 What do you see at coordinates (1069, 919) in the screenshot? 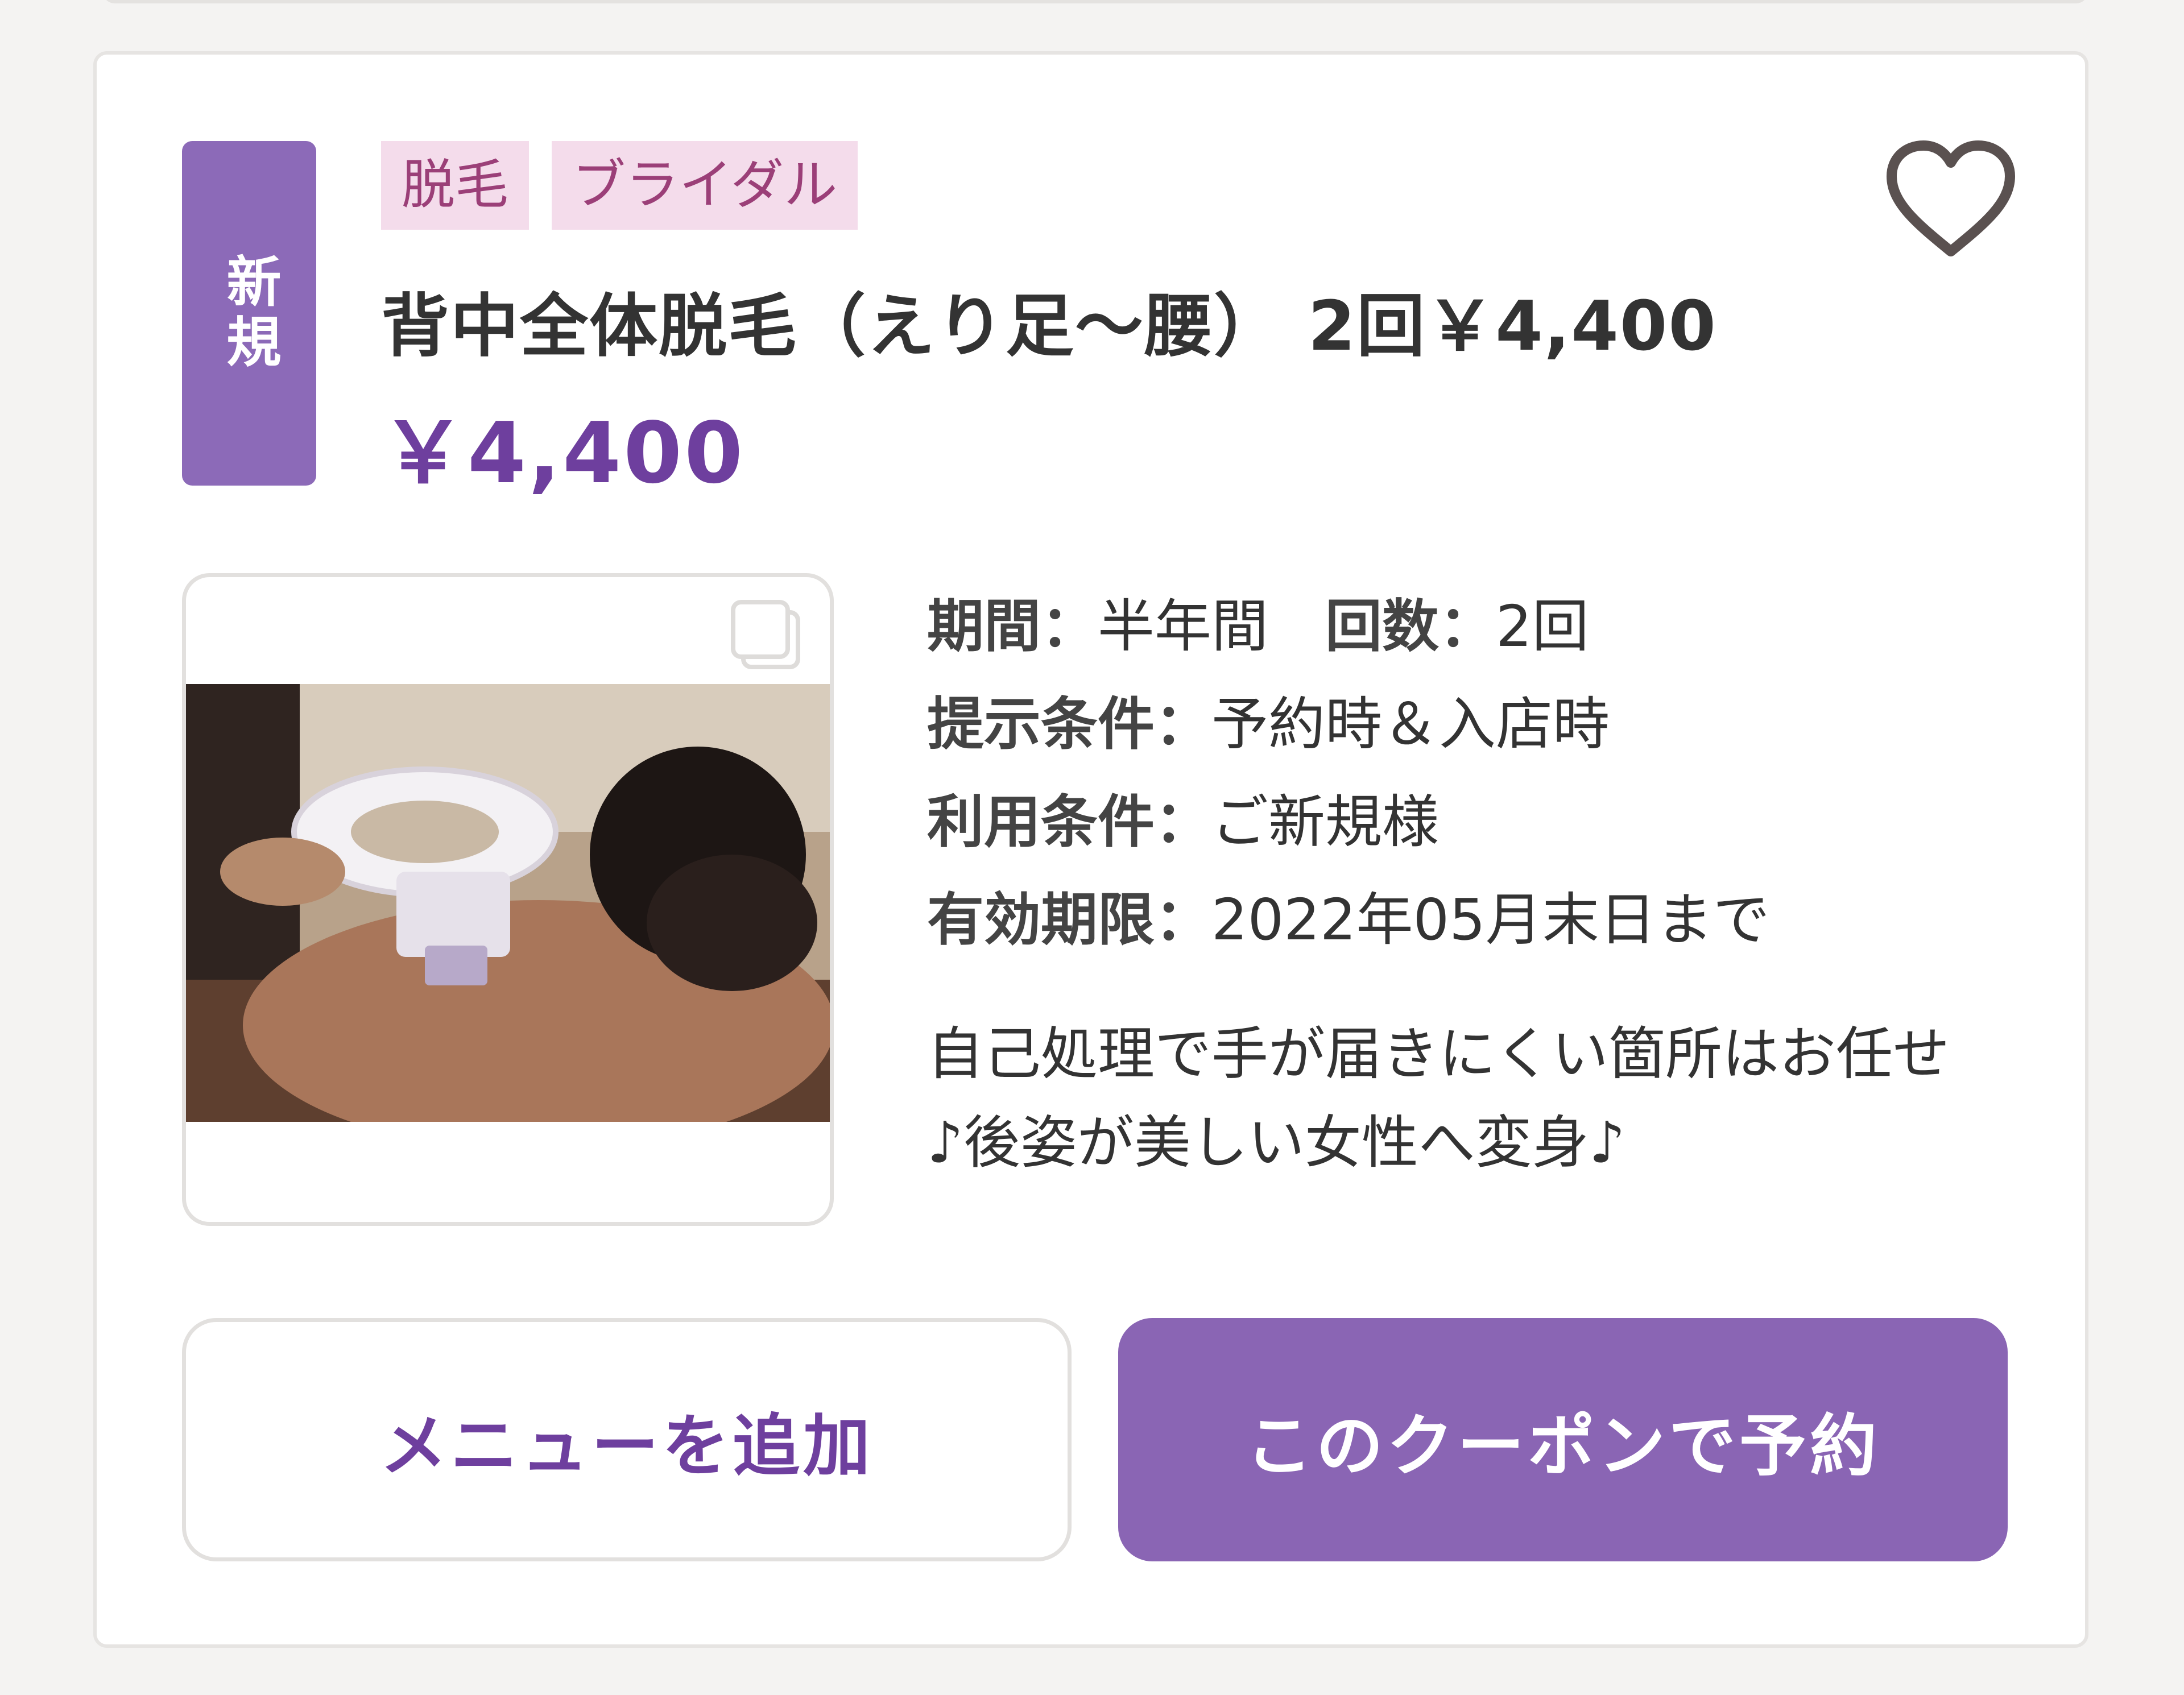
I see `expiry-label: 有効期限：` at bounding box center [1069, 919].